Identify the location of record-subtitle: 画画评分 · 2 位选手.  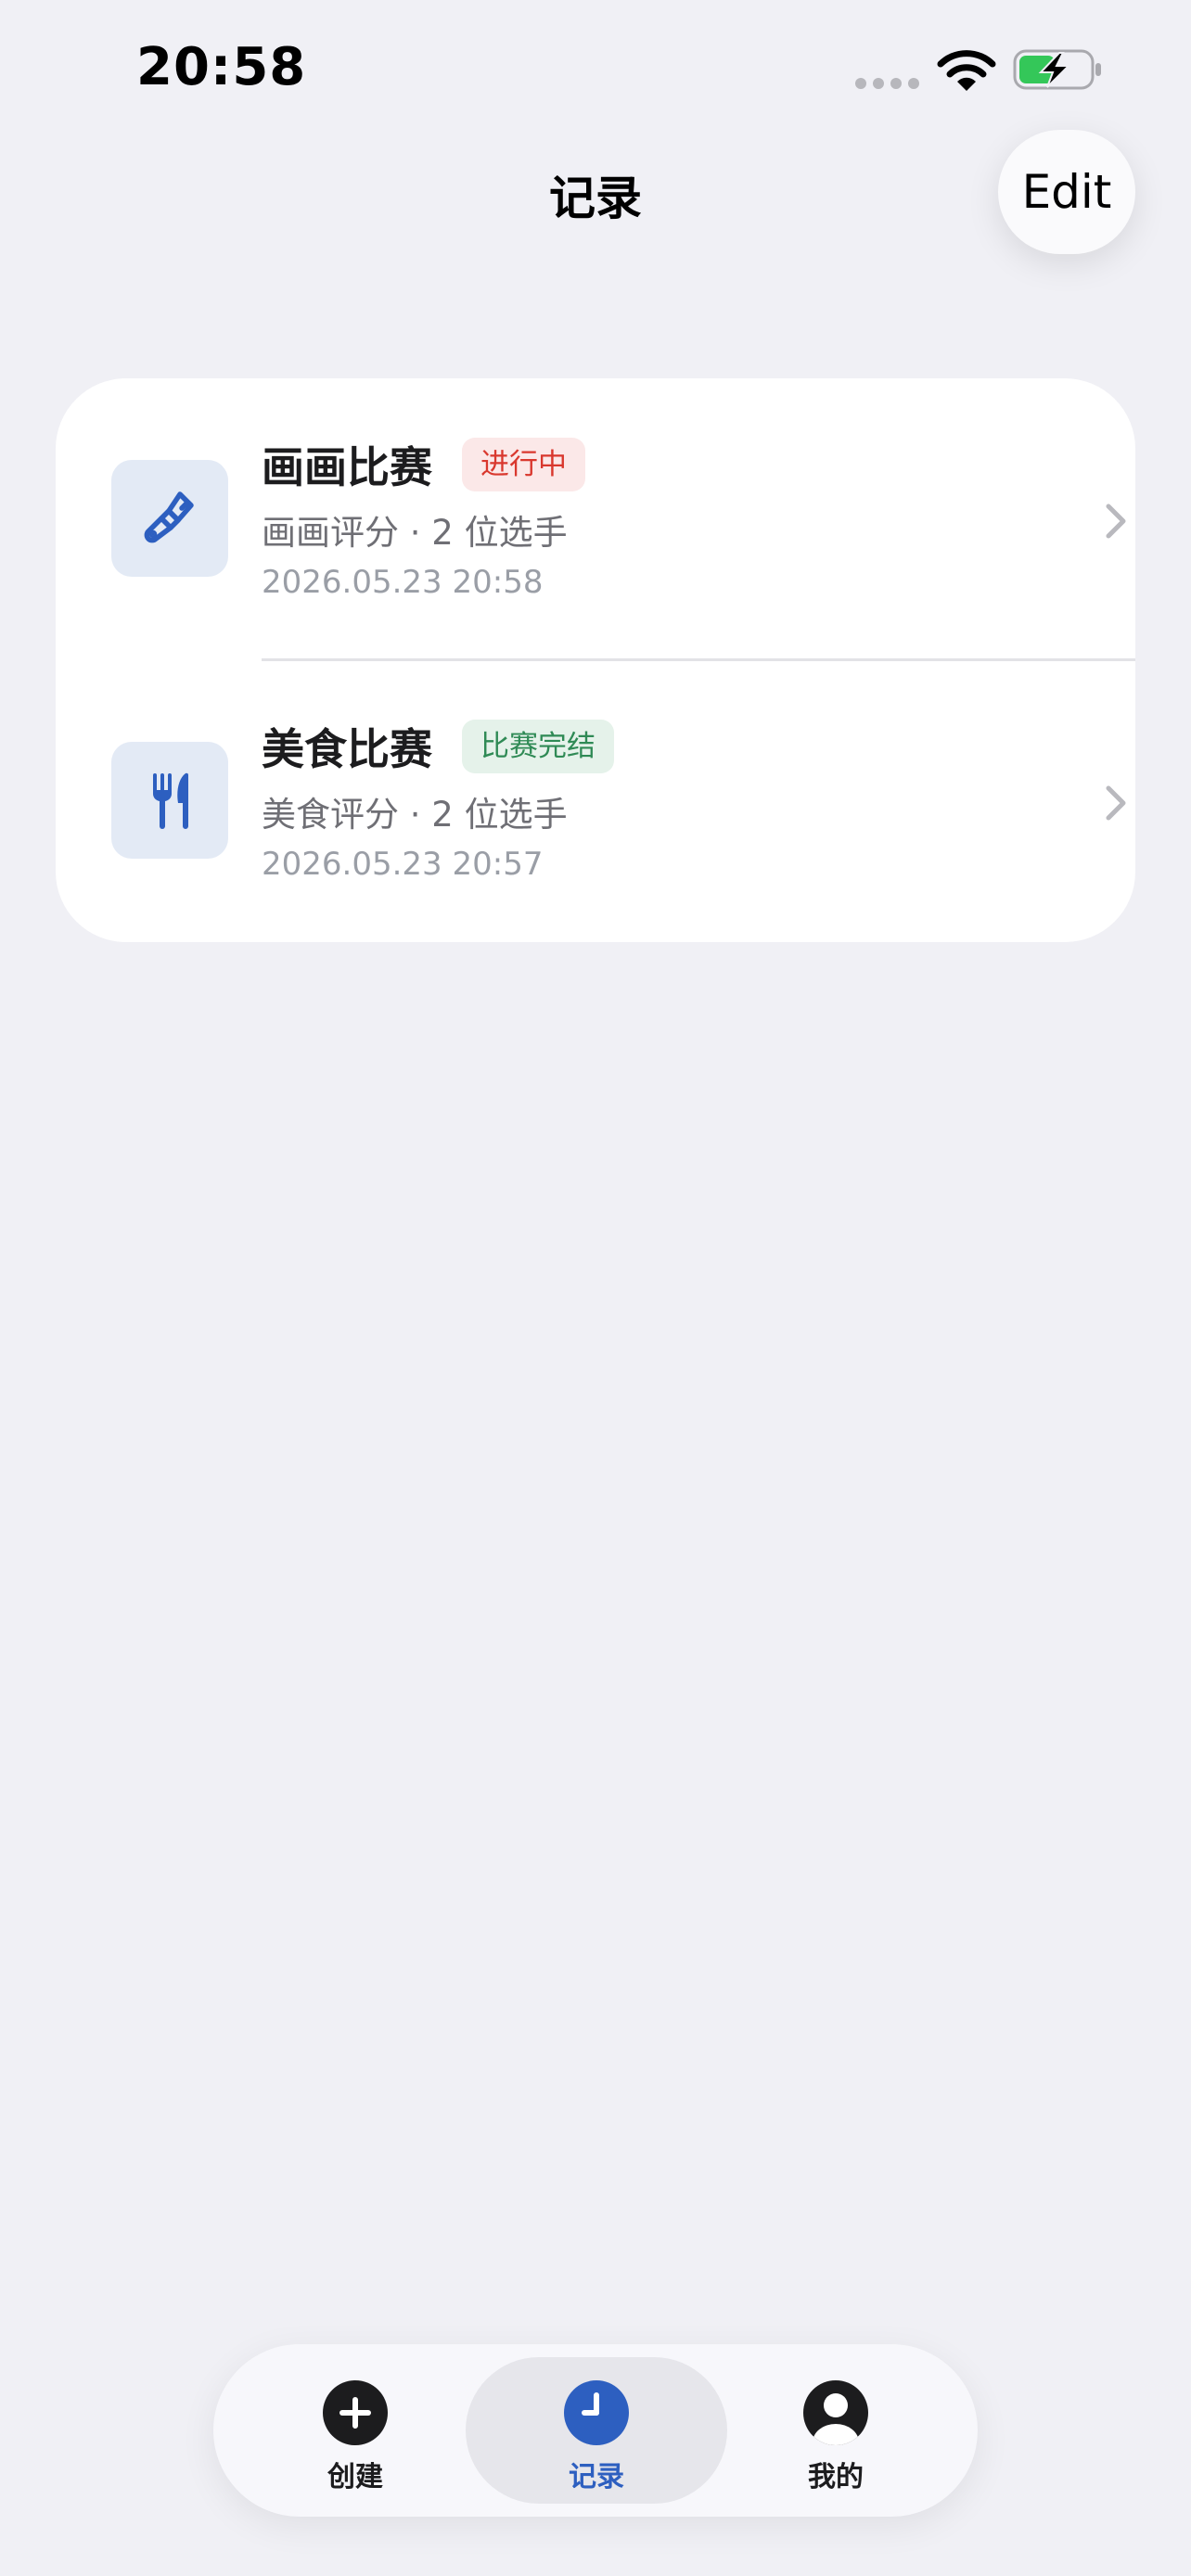
(415, 533).